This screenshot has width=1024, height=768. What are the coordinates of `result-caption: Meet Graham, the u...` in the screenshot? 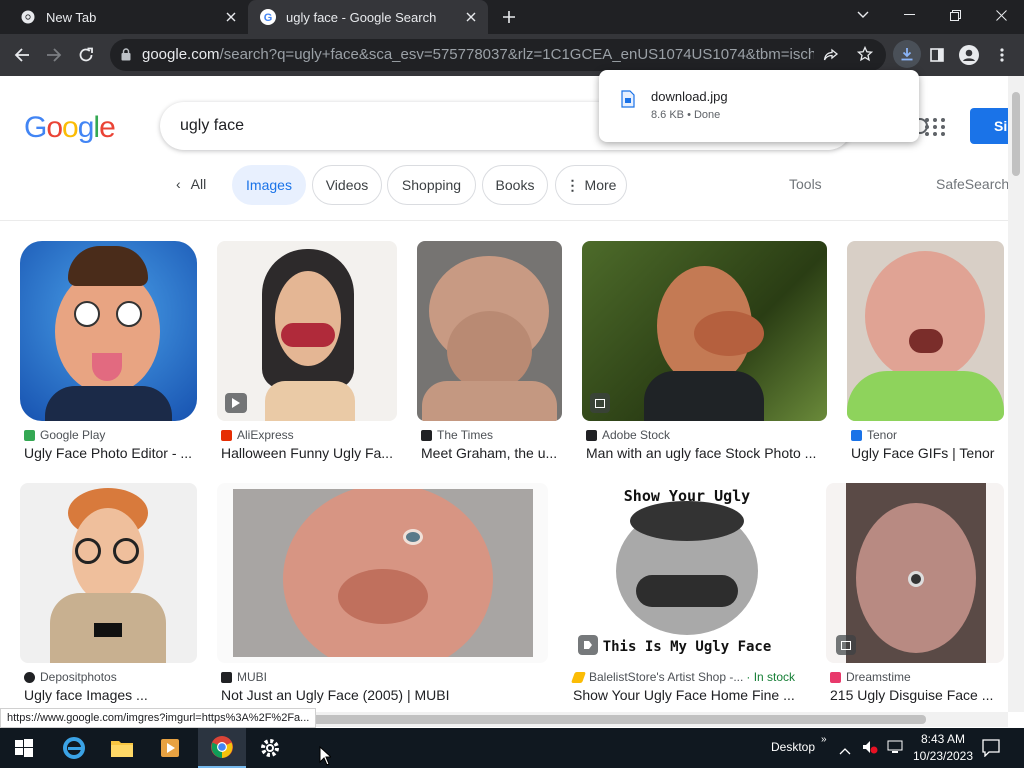 It's located at (491, 453).